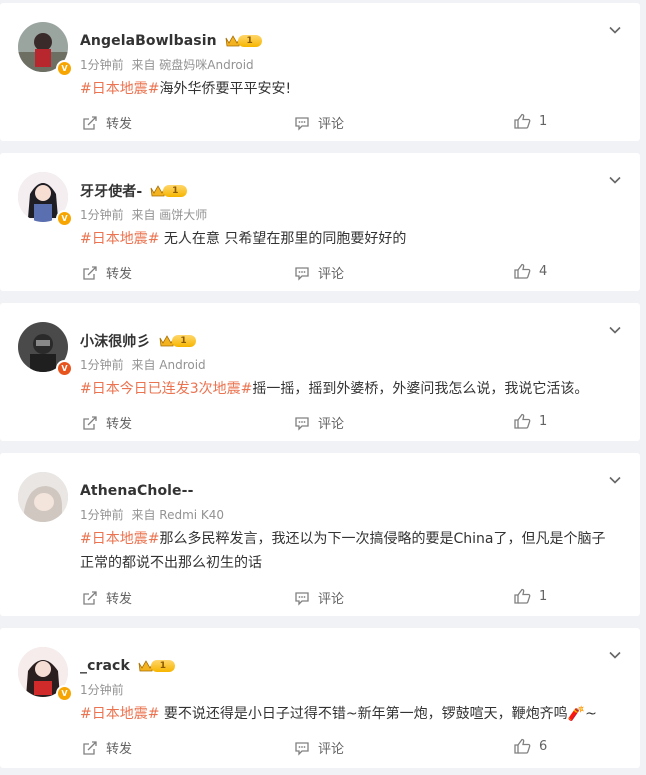 The image size is (646, 775). I want to click on avatar-image, so click(43, 497).